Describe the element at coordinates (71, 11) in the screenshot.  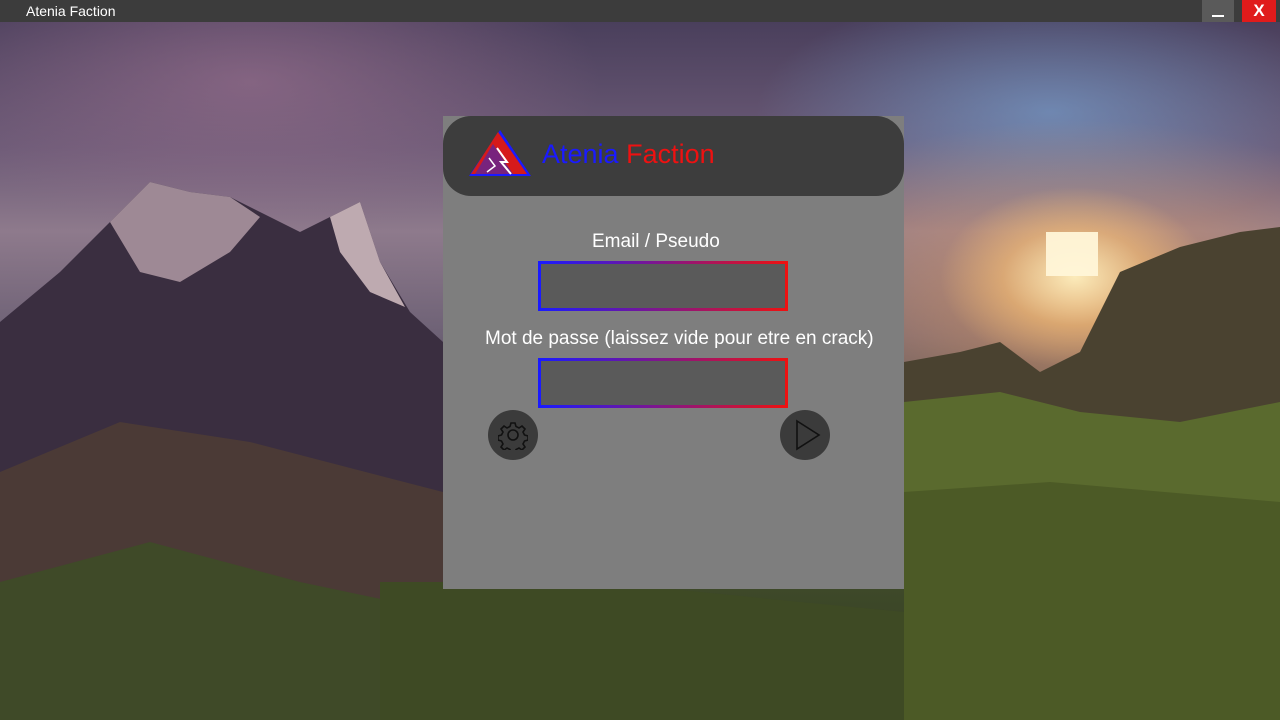
I see `window-title: Atenia Faction` at that location.